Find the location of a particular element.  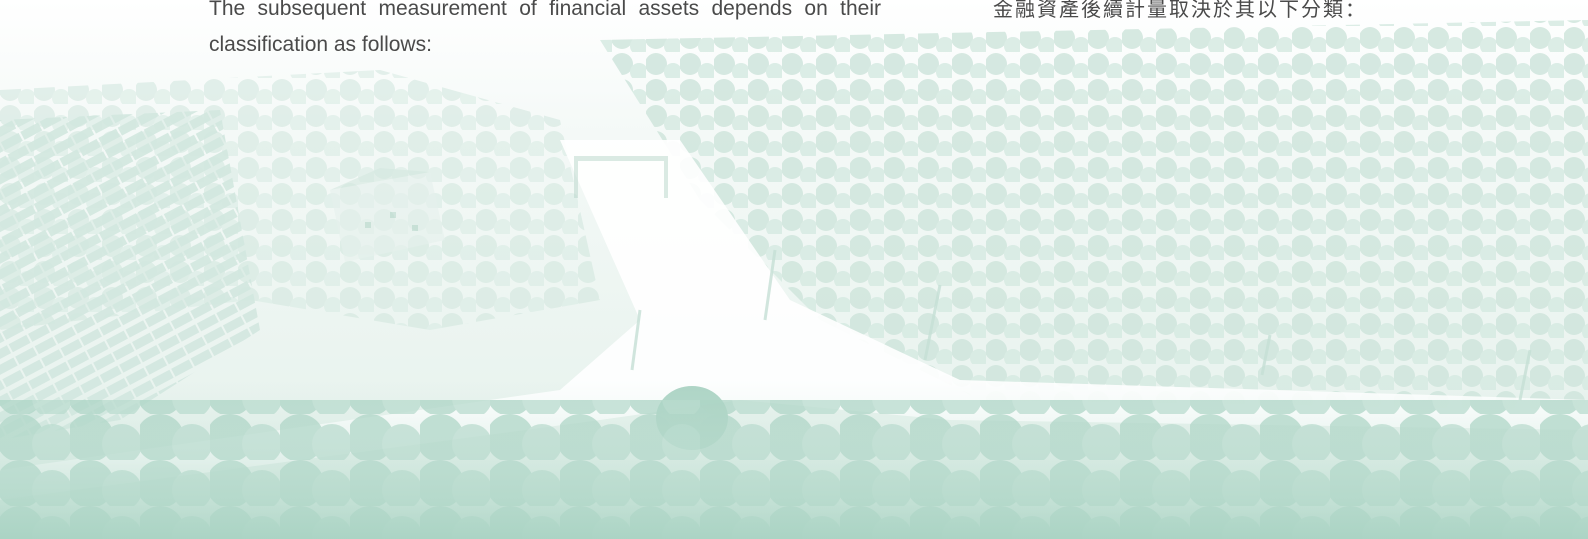

body-paragraph-chinese: 金融資產後續計量取決於其以下分類： is located at coordinates (1180, 10).